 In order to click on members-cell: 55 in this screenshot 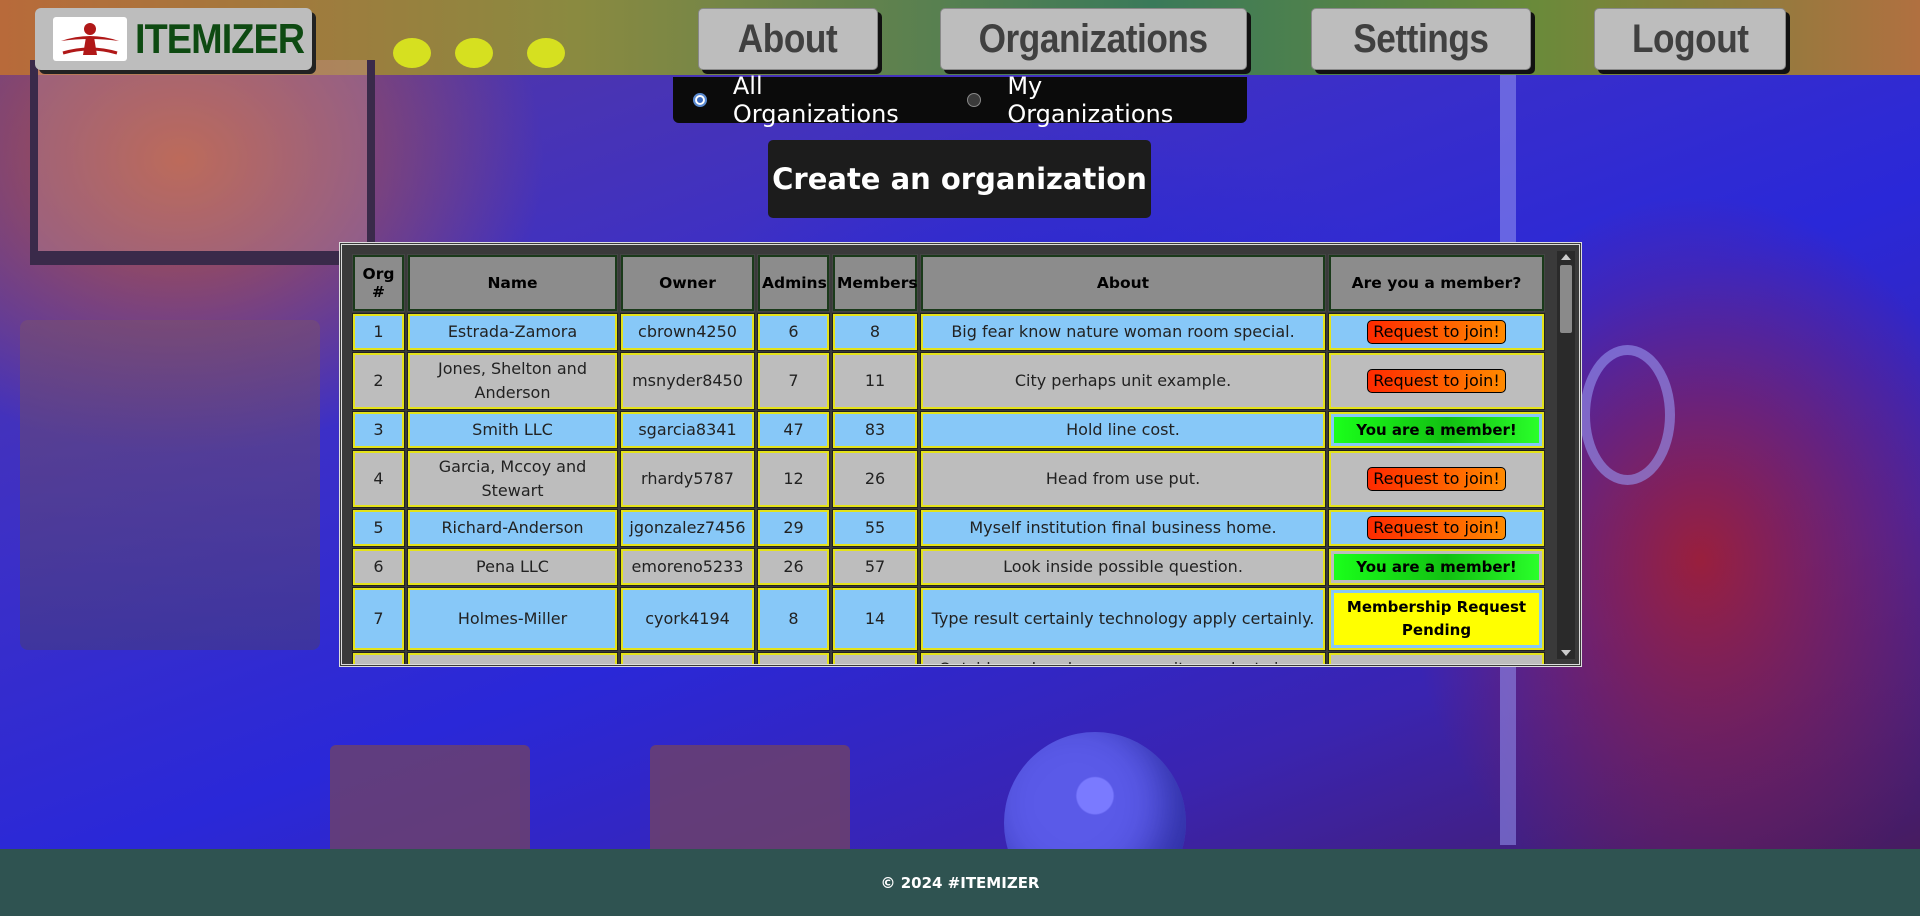, I will do `click(875, 528)`.